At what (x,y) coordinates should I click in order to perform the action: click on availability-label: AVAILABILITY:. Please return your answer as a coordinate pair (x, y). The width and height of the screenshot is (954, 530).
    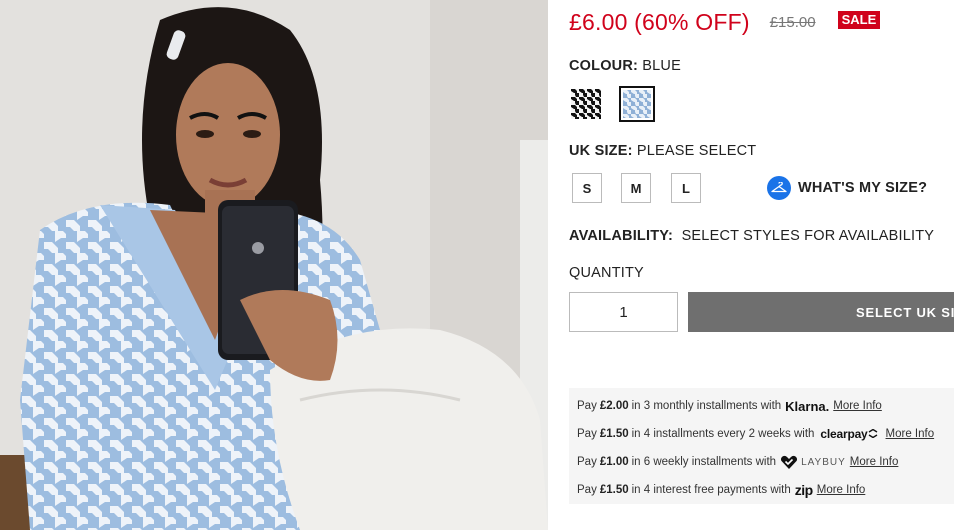
    Looking at the image, I should click on (621, 236).